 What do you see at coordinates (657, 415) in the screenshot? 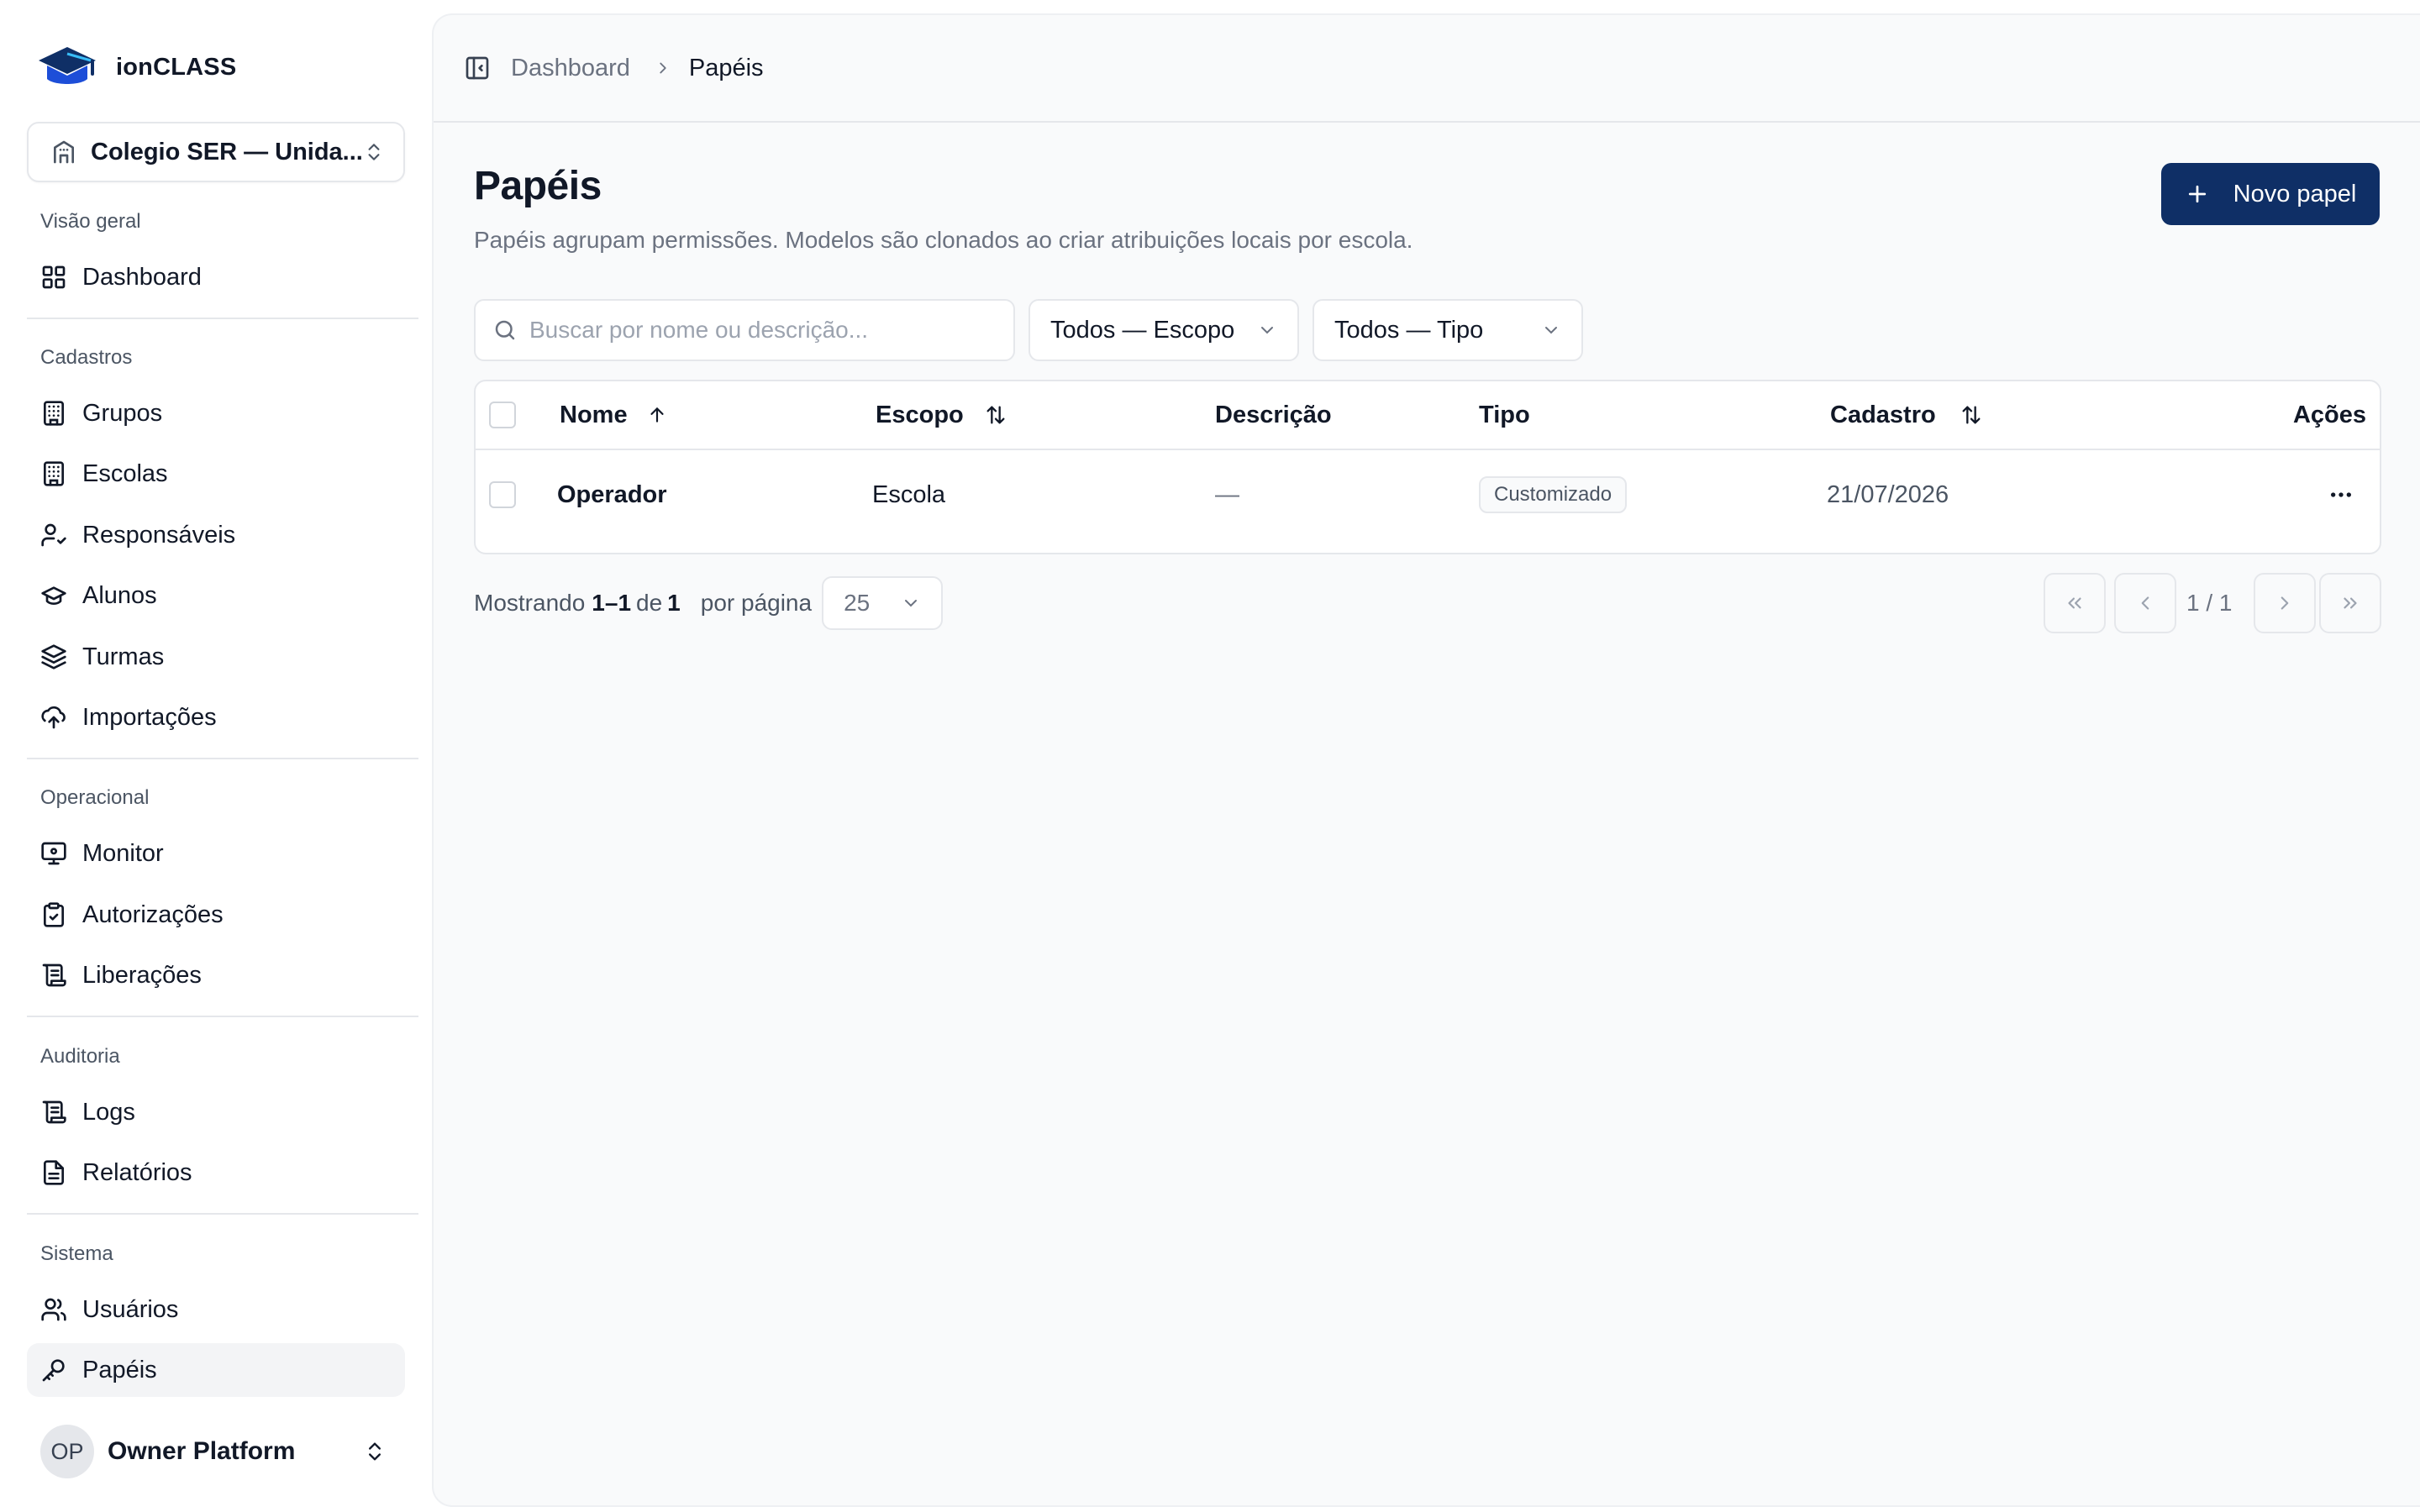
I see `arrow-up-icon` at bounding box center [657, 415].